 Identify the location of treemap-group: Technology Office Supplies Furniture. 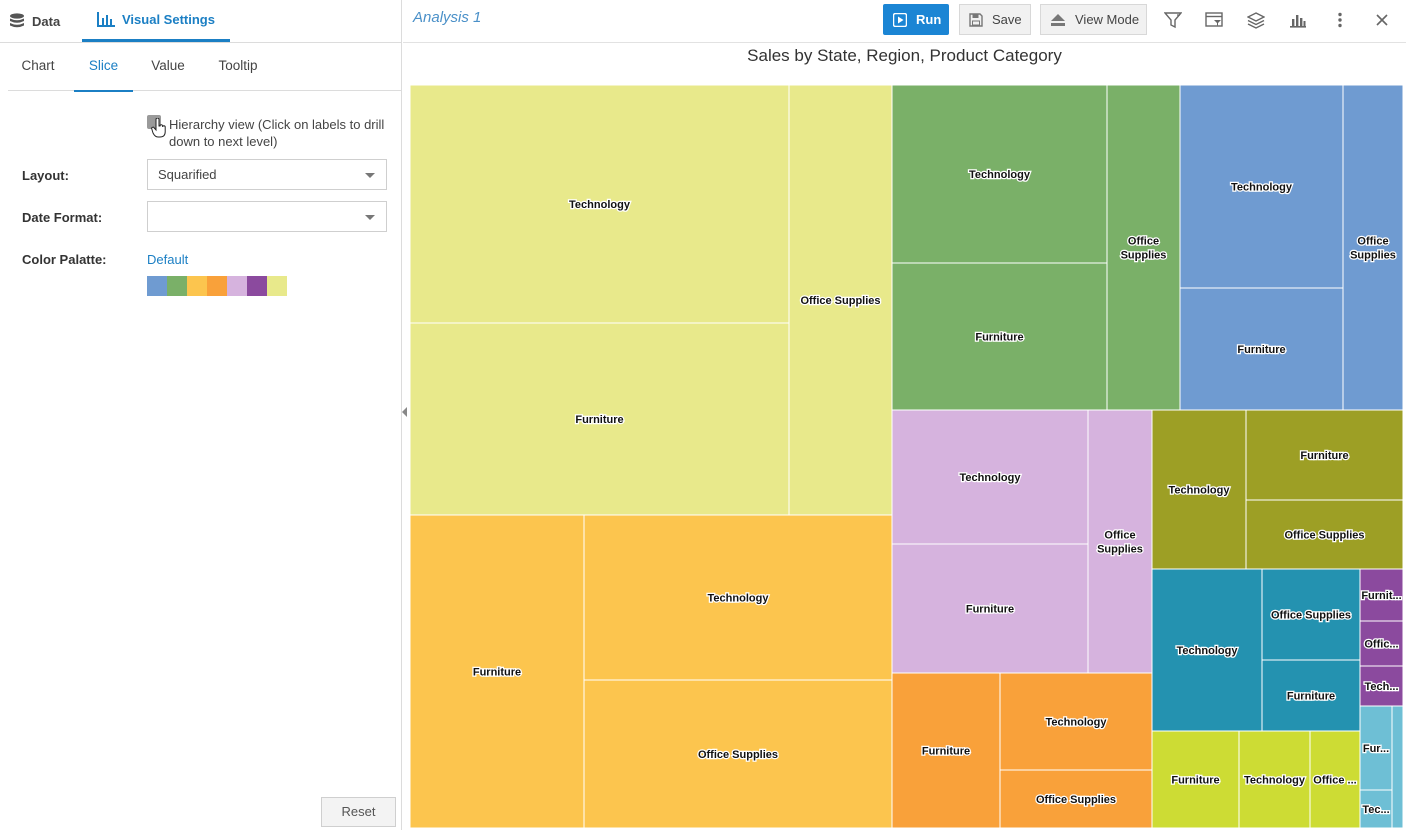
(1256, 650).